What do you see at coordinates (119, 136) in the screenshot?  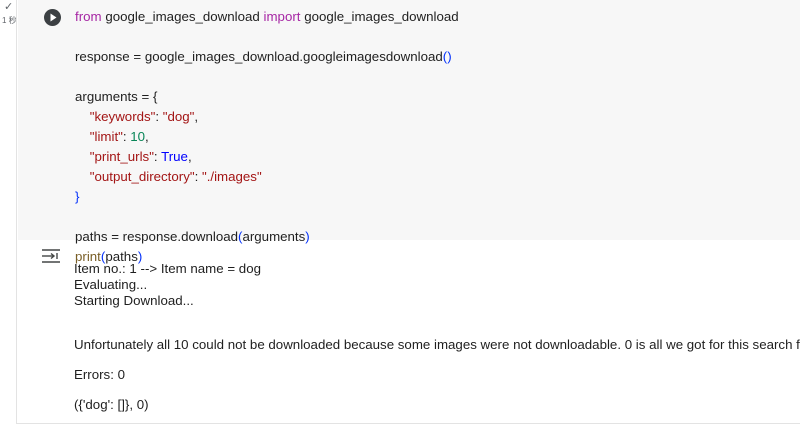 I see `arg-limit: "limit": 10,` at bounding box center [119, 136].